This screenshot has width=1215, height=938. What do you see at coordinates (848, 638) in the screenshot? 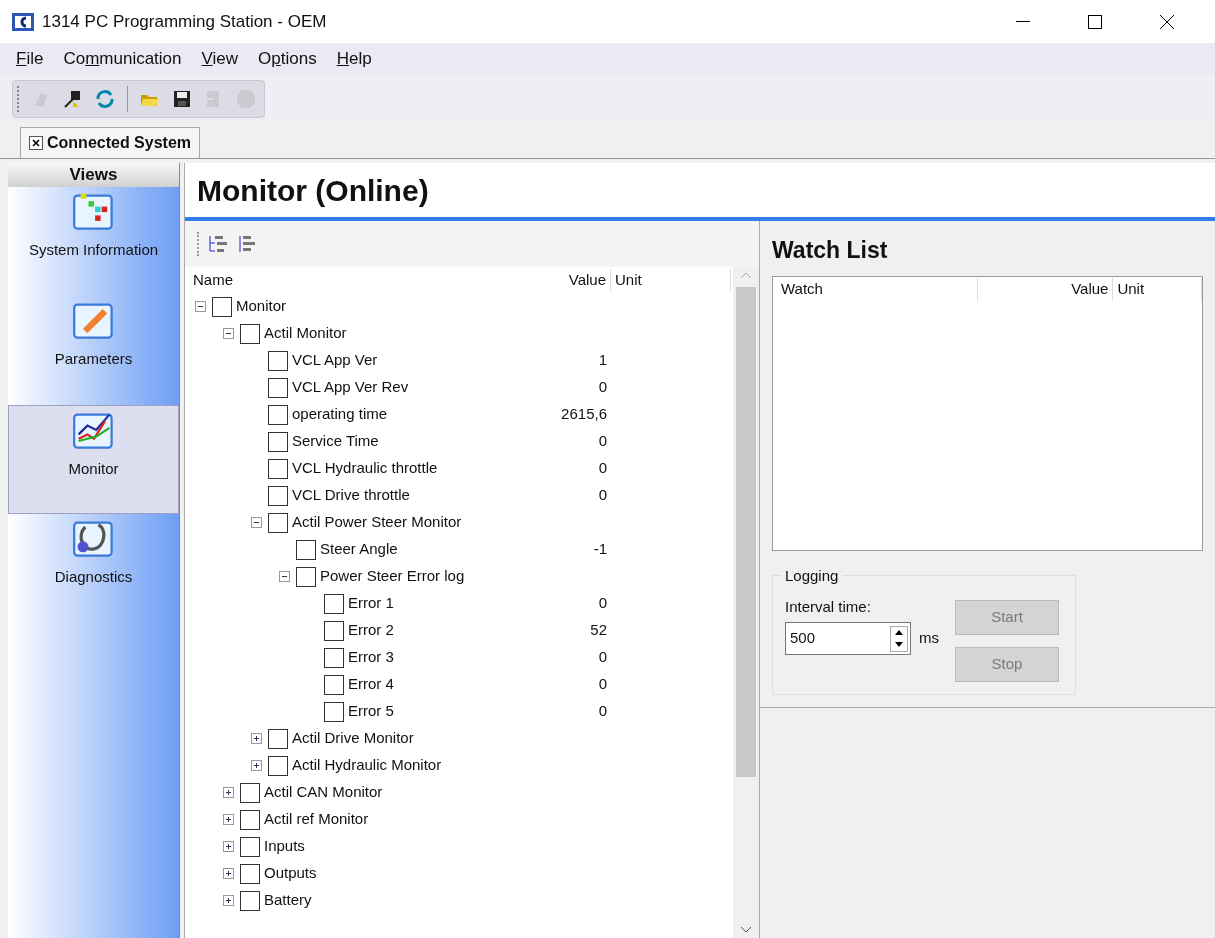
I see `interval-spin-field: 500` at bounding box center [848, 638].